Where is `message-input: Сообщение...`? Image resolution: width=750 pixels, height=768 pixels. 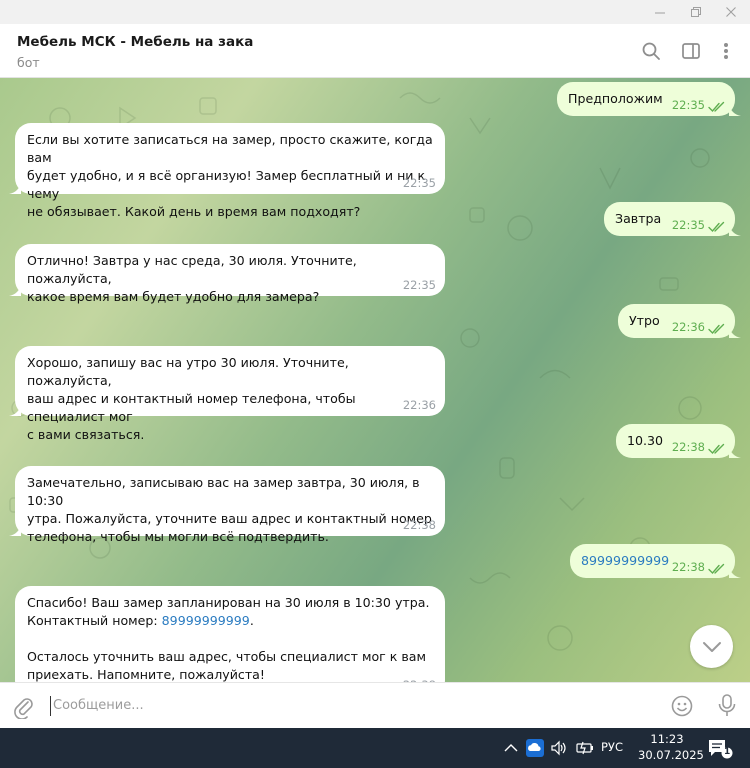 message-input: Сообщение... is located at coordinates (350, 706).